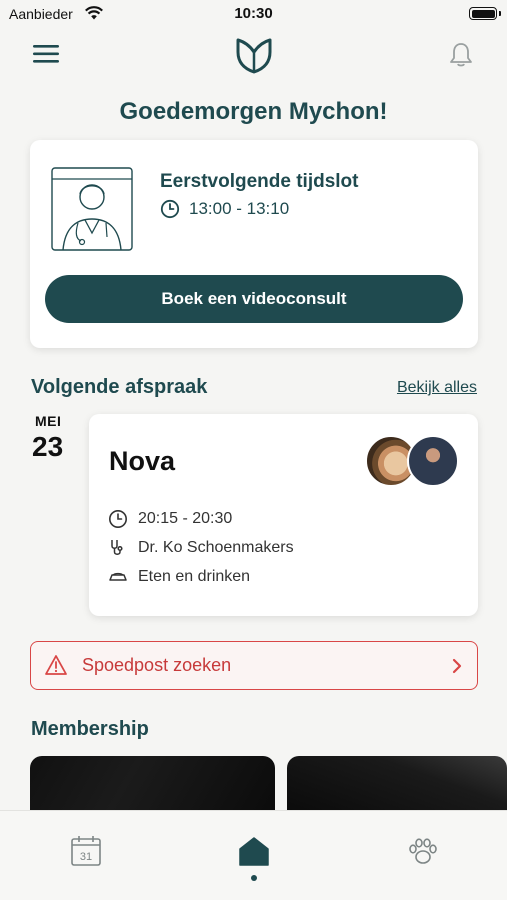 Image resolution: width=507 pixels, height=900 pixels. I want to click on appointment-reason: Eten en drinken, so click(194, 576).